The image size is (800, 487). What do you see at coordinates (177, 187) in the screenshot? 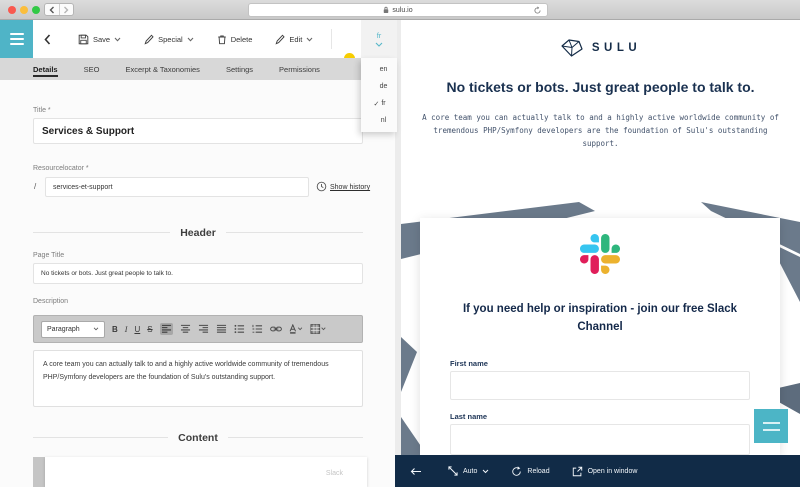
I see `resourcelocator-input` at bounding box center [177, 187].